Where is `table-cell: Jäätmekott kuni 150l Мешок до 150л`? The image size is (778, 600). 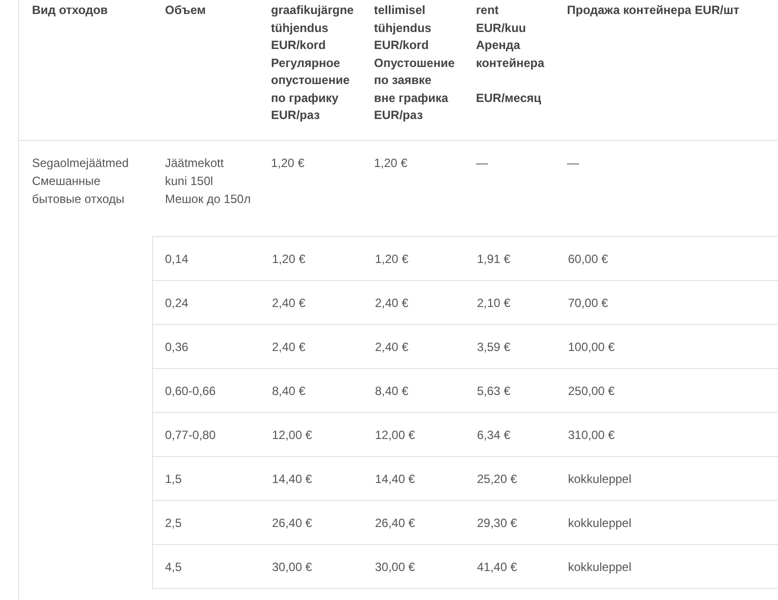
table-cell: Jäätmekott kuni 150l Мешок до 150л is located at coordinates (208, 181).